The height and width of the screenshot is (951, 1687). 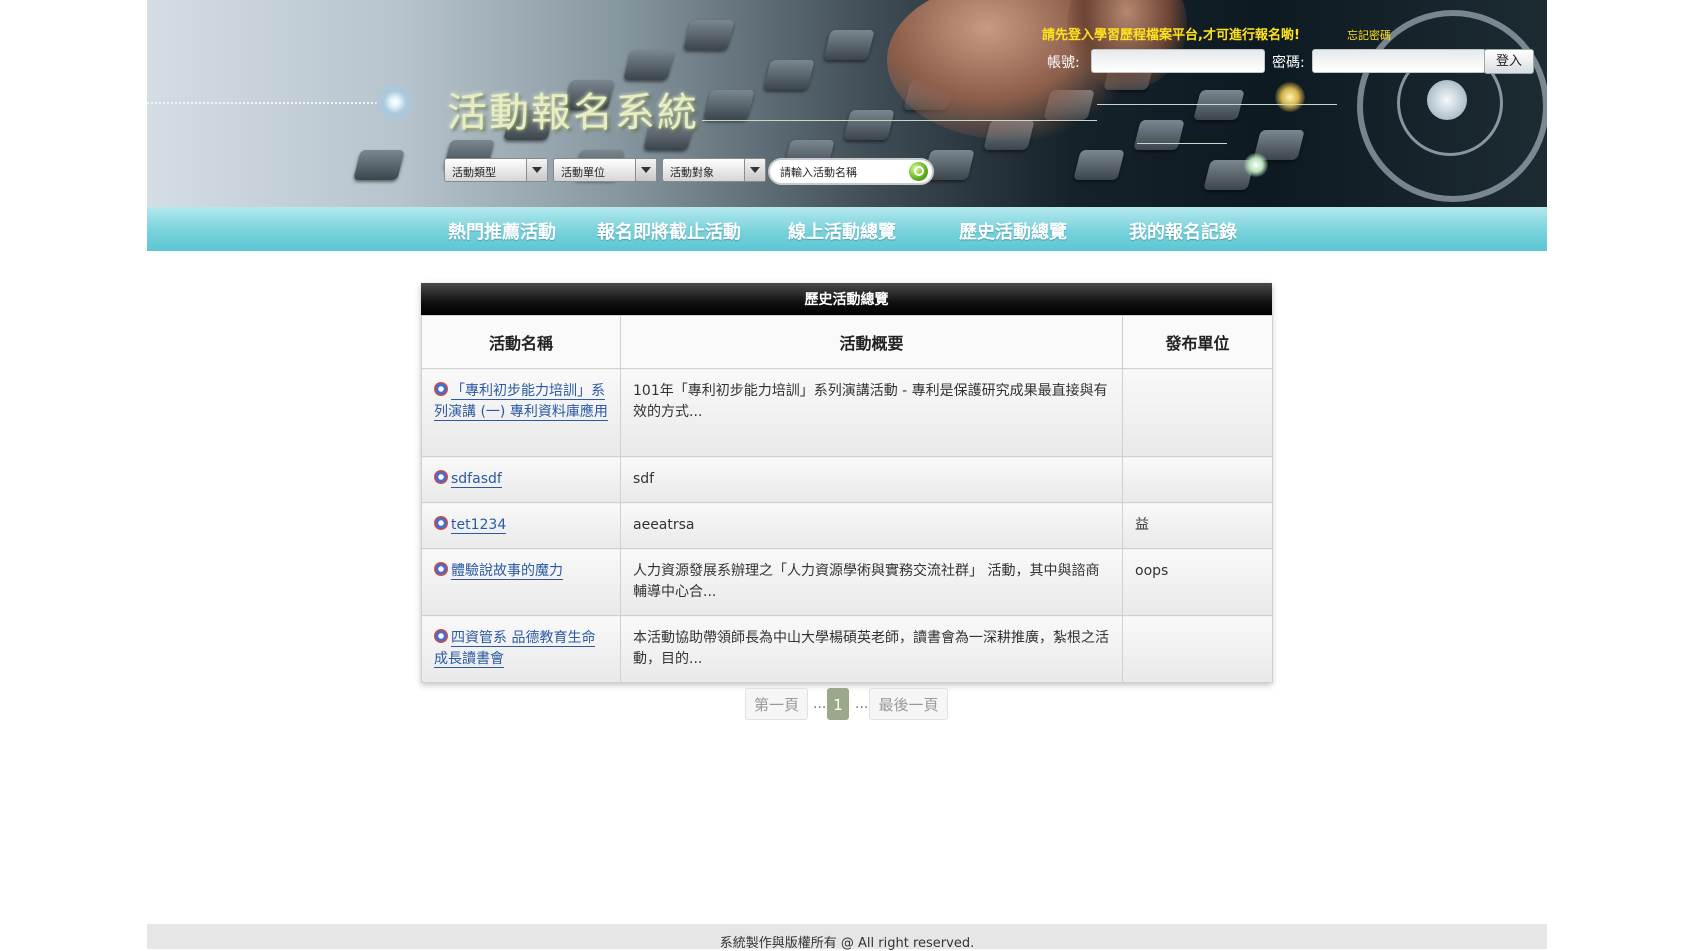 I want to click on search-box, so click(x=851, y=171).